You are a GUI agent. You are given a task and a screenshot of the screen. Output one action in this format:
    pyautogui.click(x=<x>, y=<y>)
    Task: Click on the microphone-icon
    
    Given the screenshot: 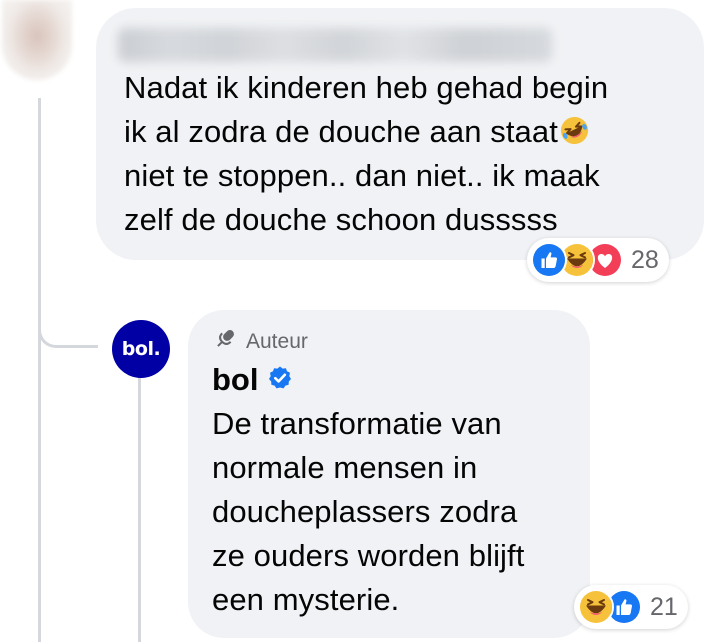 What is the action you would take?
    pyautogui.click(x=225, y=341)
    